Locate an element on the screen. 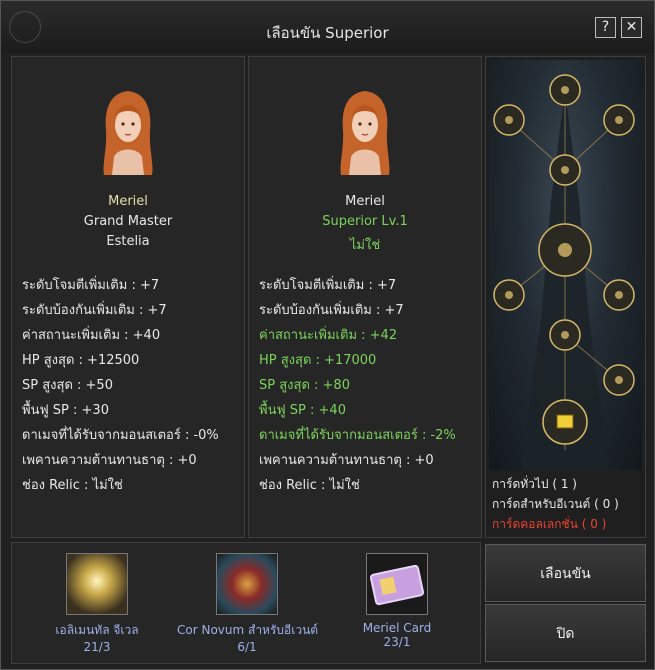 The height and width of the screenshot is (670, 655). close-button: ปิด is located at coordinates (565, 633).